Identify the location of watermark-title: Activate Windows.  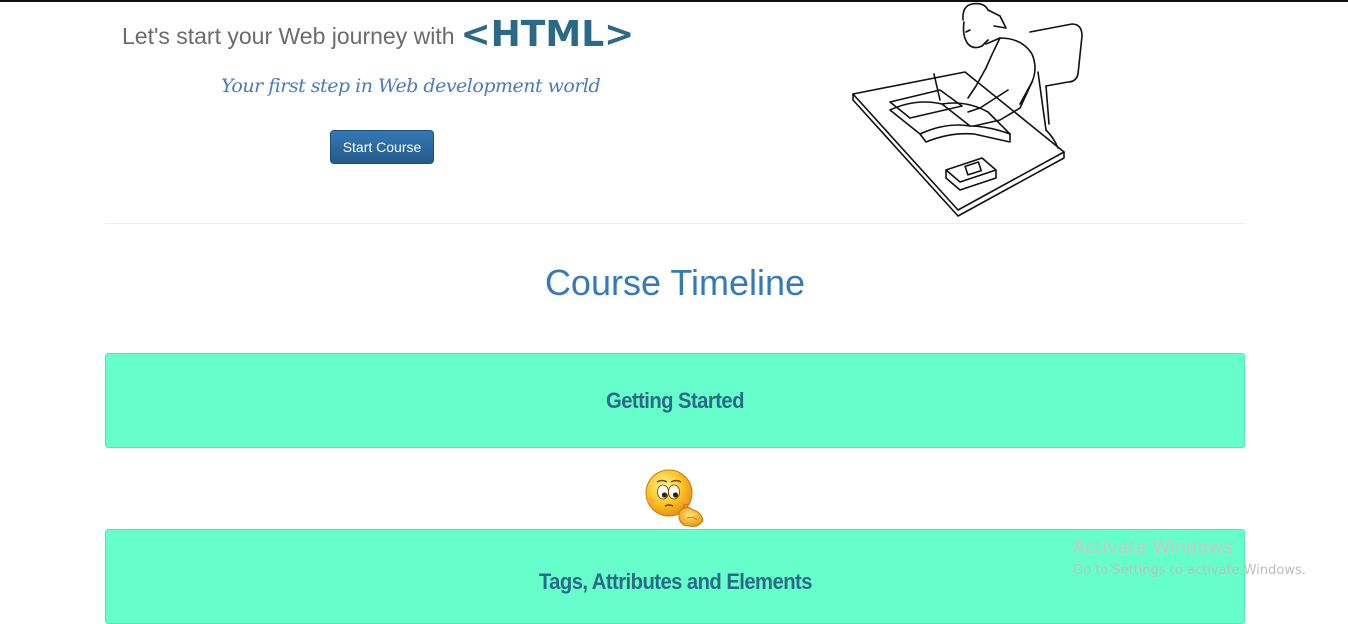
(1153, 547).